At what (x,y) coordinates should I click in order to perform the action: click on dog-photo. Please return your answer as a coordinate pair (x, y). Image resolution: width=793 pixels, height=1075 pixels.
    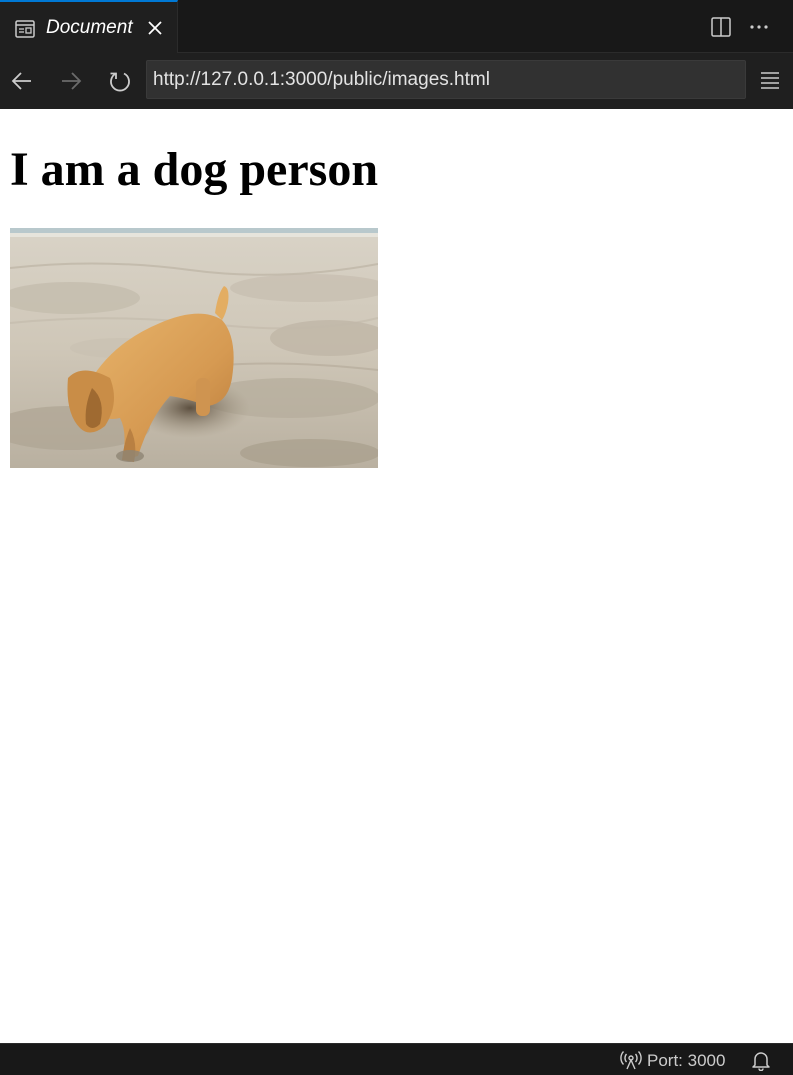
    Looking at the image, I should click on (194, 348).